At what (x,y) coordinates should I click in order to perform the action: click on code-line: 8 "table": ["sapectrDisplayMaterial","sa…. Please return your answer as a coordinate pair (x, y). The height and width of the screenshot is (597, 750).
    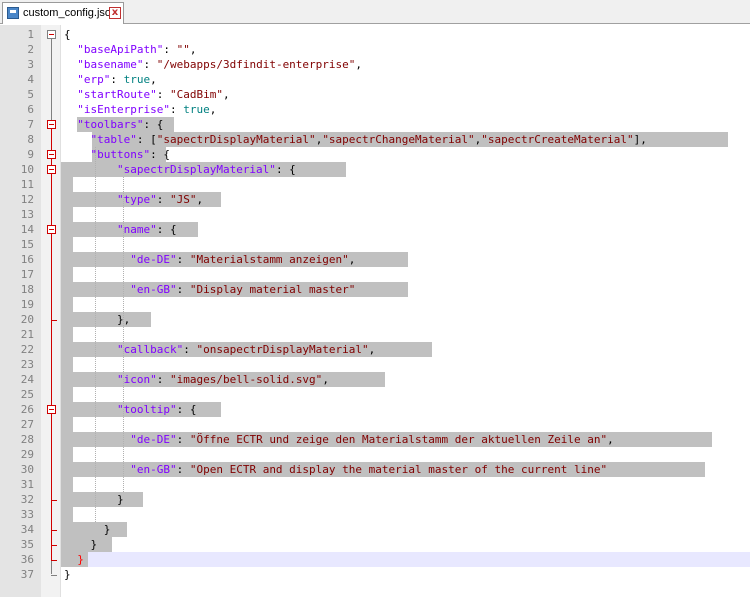
    Looking at the image, I should click on (375, 139).